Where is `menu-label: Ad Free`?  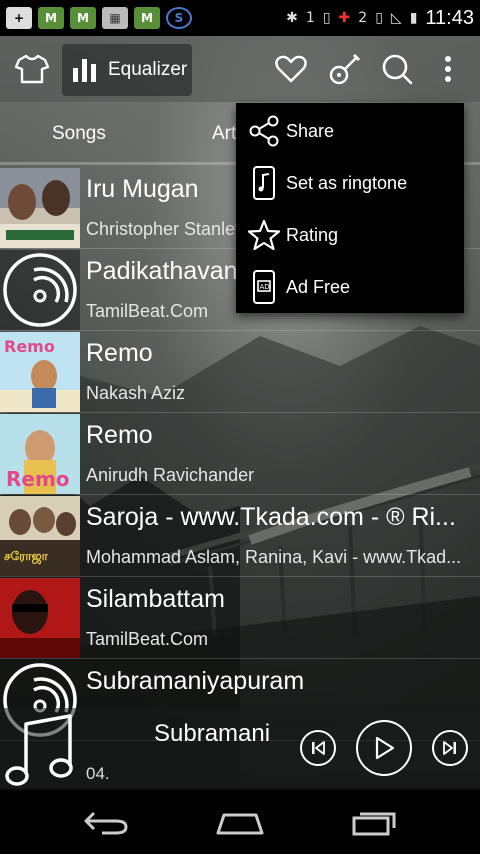
menu-label: Ad Free is located at coordinates (318, 286).